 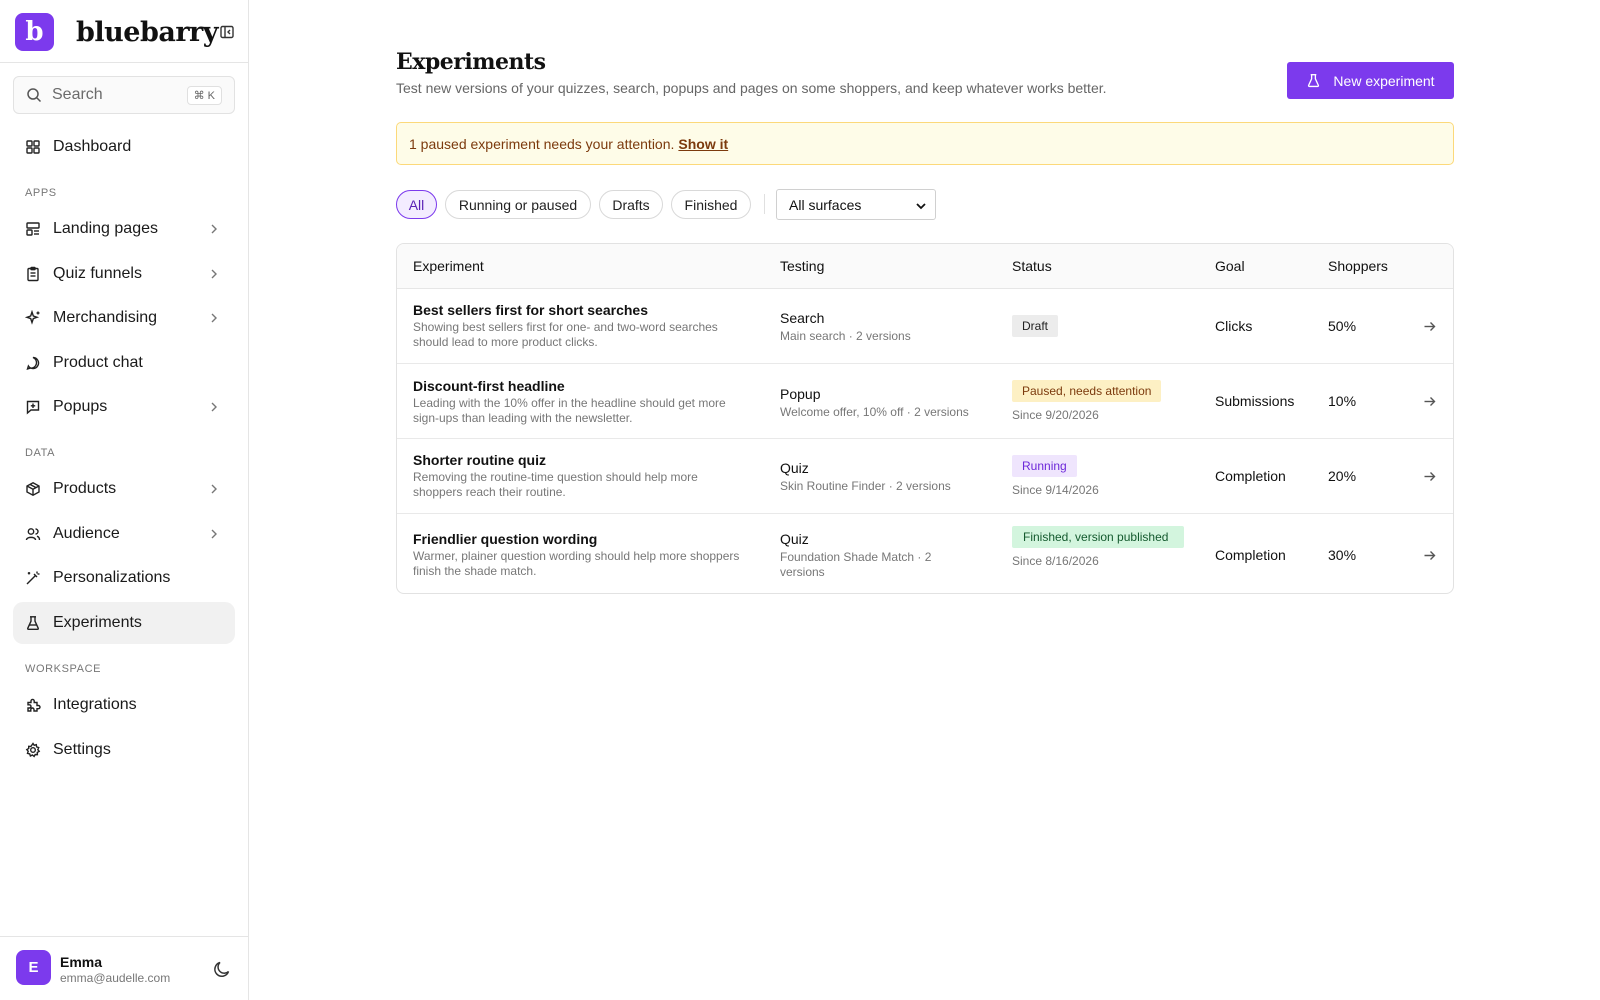 What do you see at coordinates (34, 95) in the screenshot?
I see `search-icon` at bounding box center [34, 95].